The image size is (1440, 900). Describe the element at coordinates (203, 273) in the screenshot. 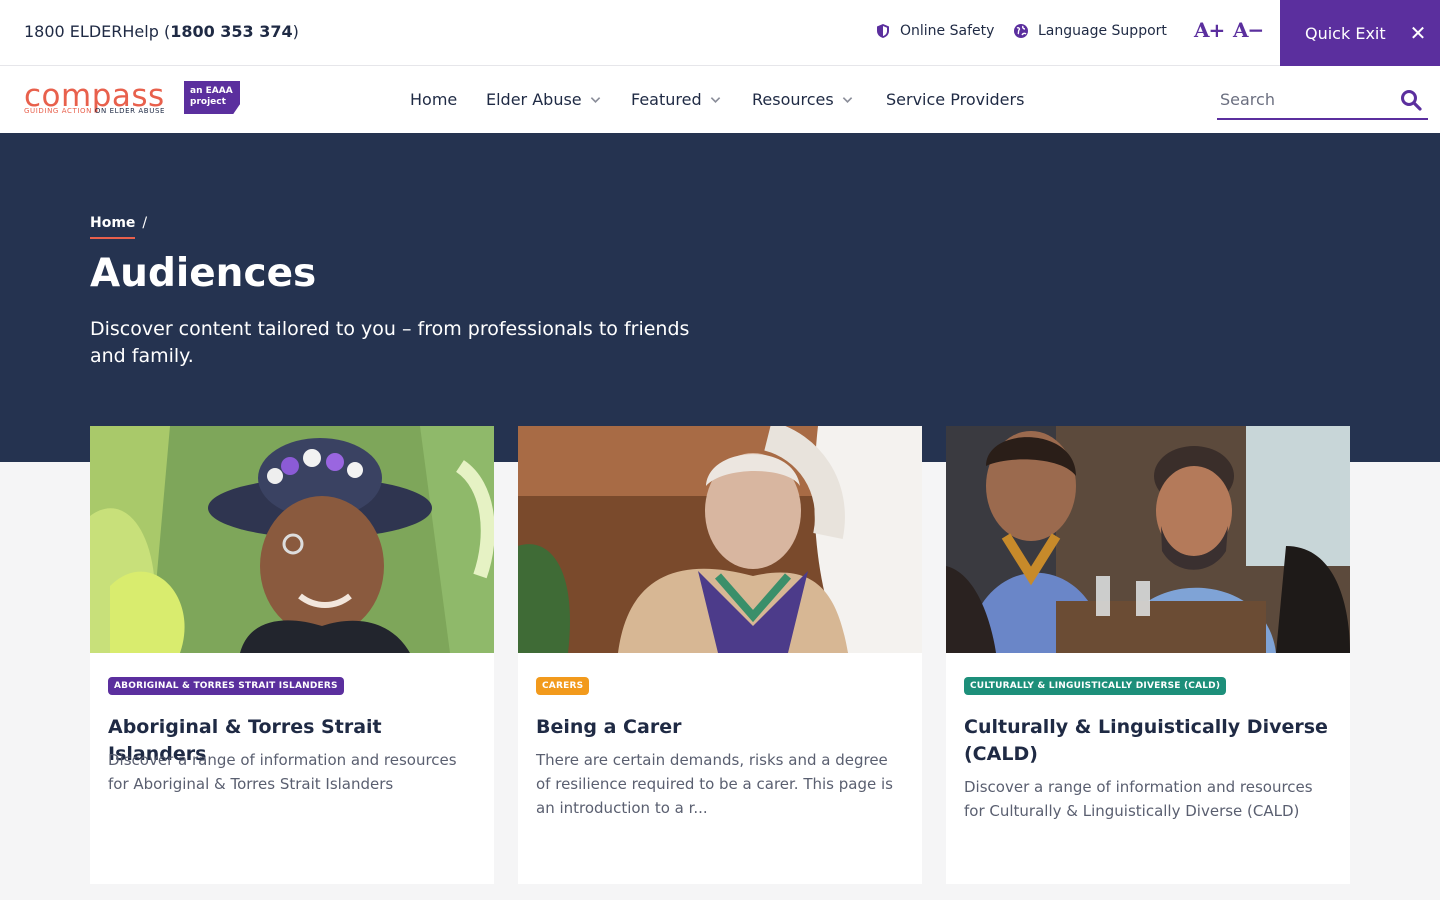

I see `page-title: Audiences` at that location.